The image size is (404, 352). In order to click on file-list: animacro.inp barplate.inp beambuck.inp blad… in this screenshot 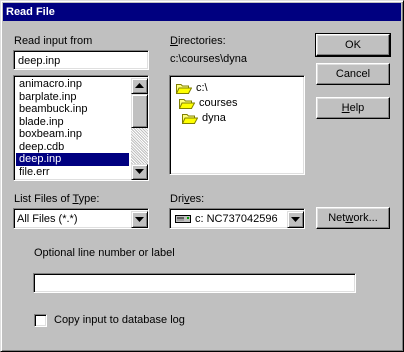, I will do `click(81, 128)`.